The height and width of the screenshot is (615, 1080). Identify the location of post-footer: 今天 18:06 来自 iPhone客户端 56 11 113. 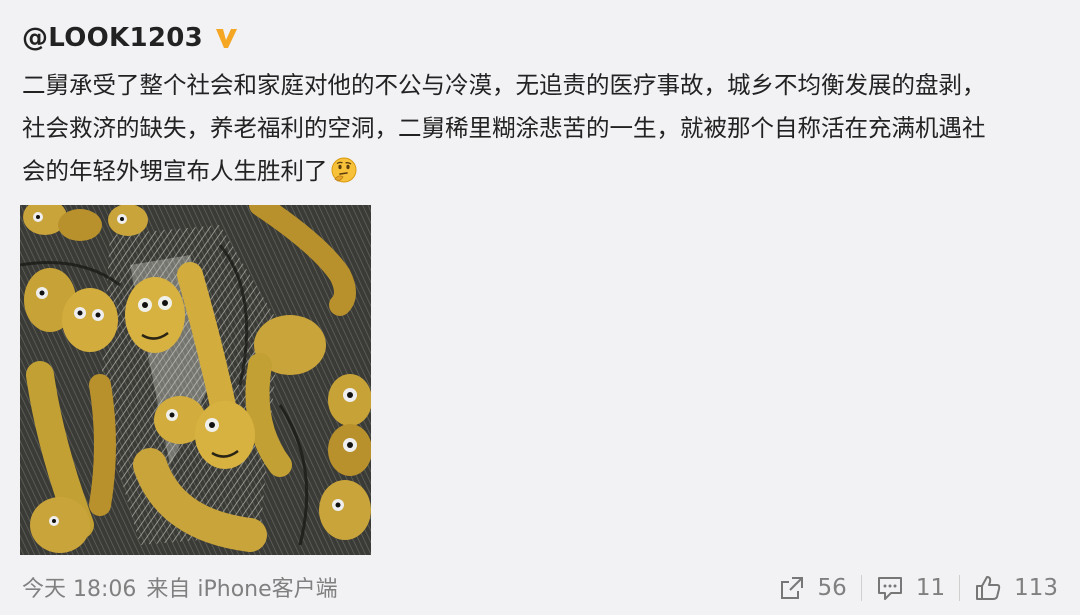
(540, 588).